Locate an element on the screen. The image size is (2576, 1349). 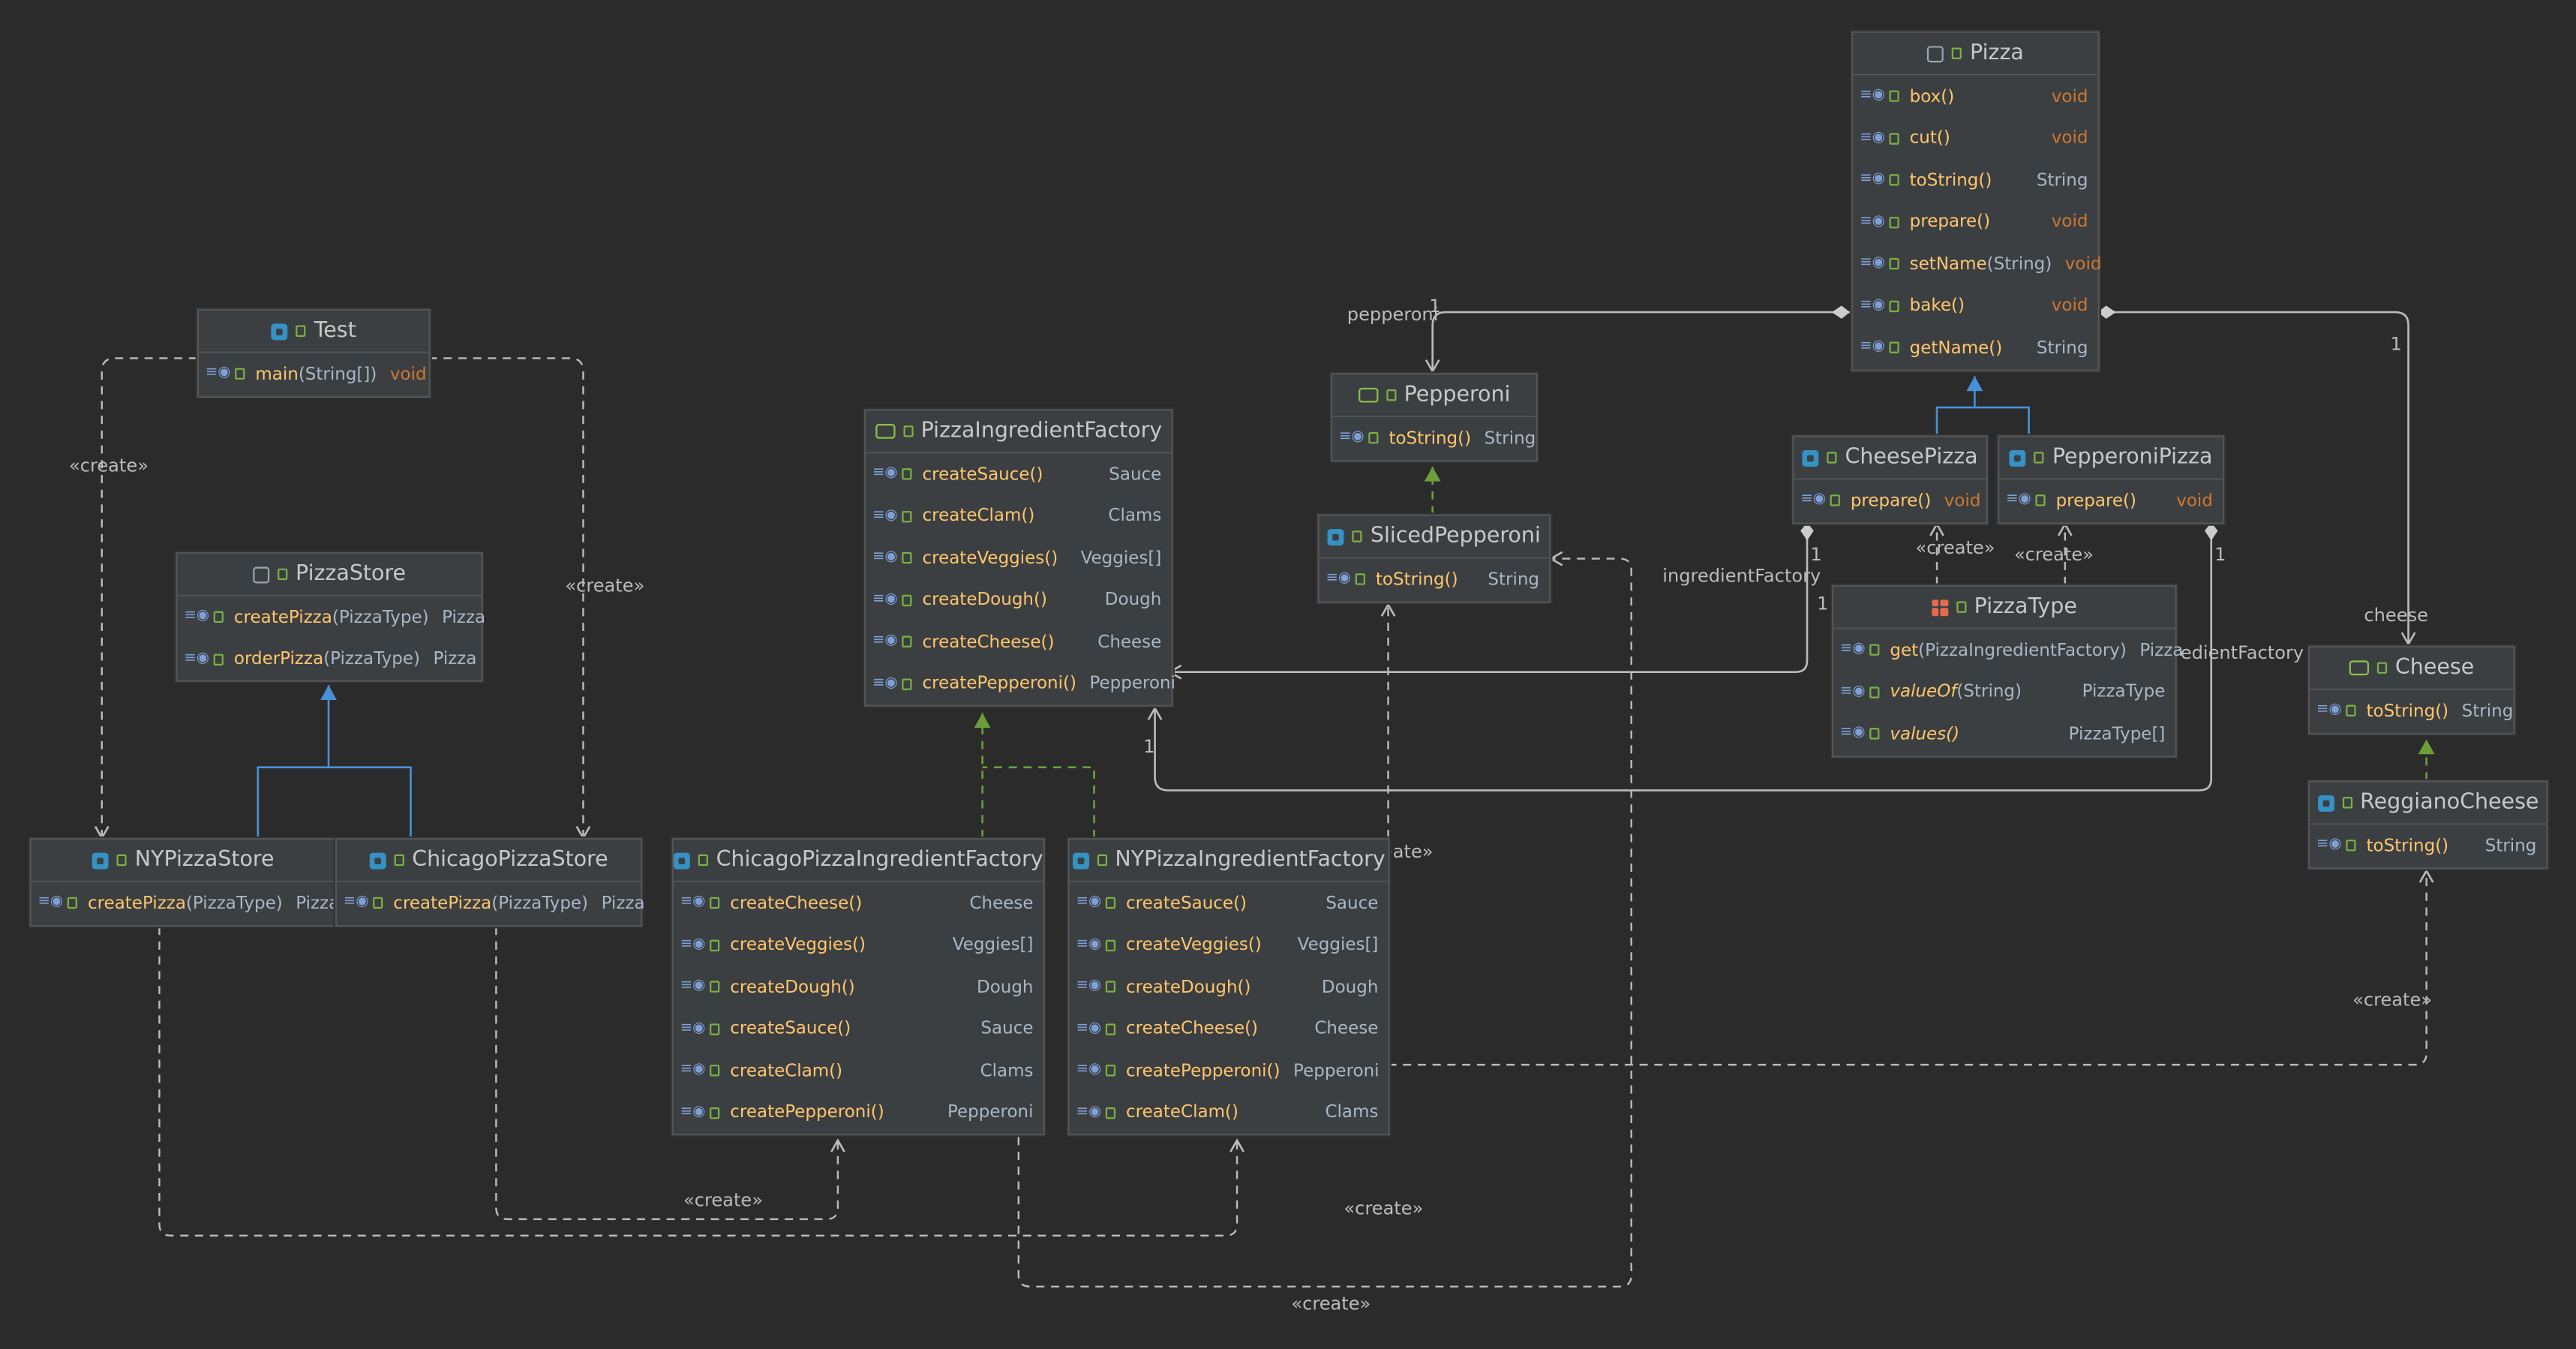
method-row: ≡◉ orderPizza (PizzaType) Pizza is located at coordinates (330, 659).